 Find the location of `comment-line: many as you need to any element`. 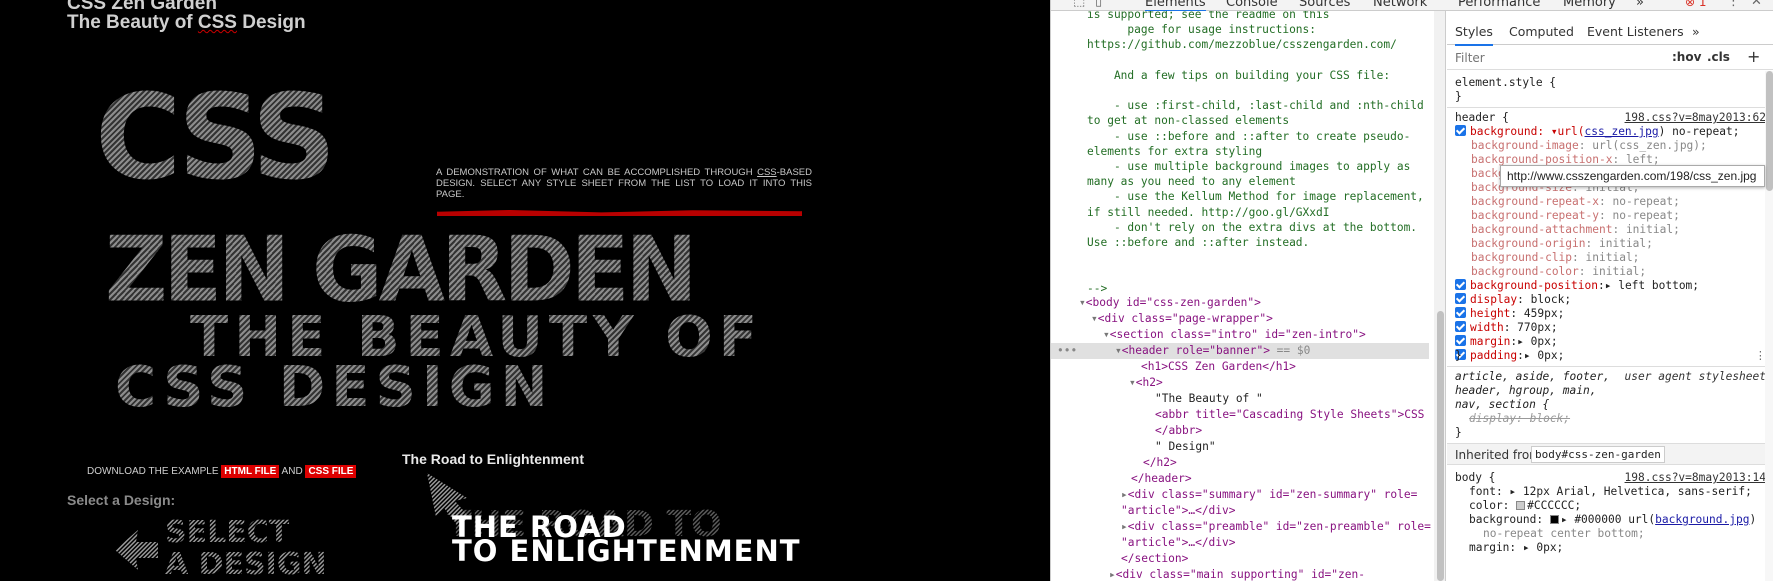

comment-line: many as you need to any element is located at coordinates (1191, 182).